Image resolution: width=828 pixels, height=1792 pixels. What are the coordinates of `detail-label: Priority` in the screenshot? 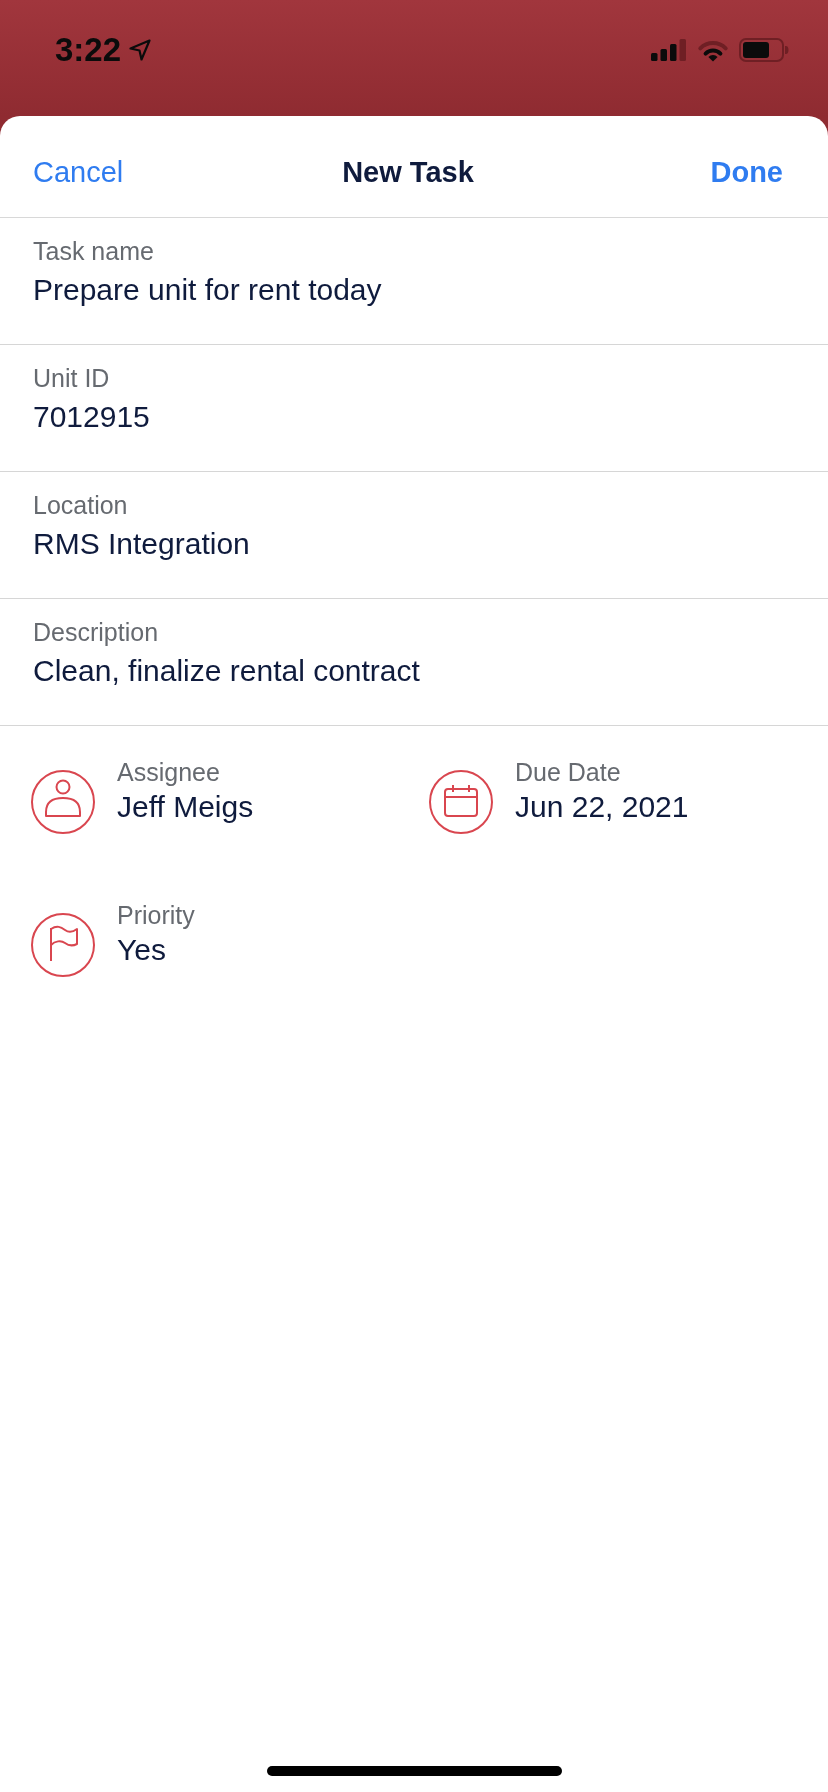 It's located at (156, 915).